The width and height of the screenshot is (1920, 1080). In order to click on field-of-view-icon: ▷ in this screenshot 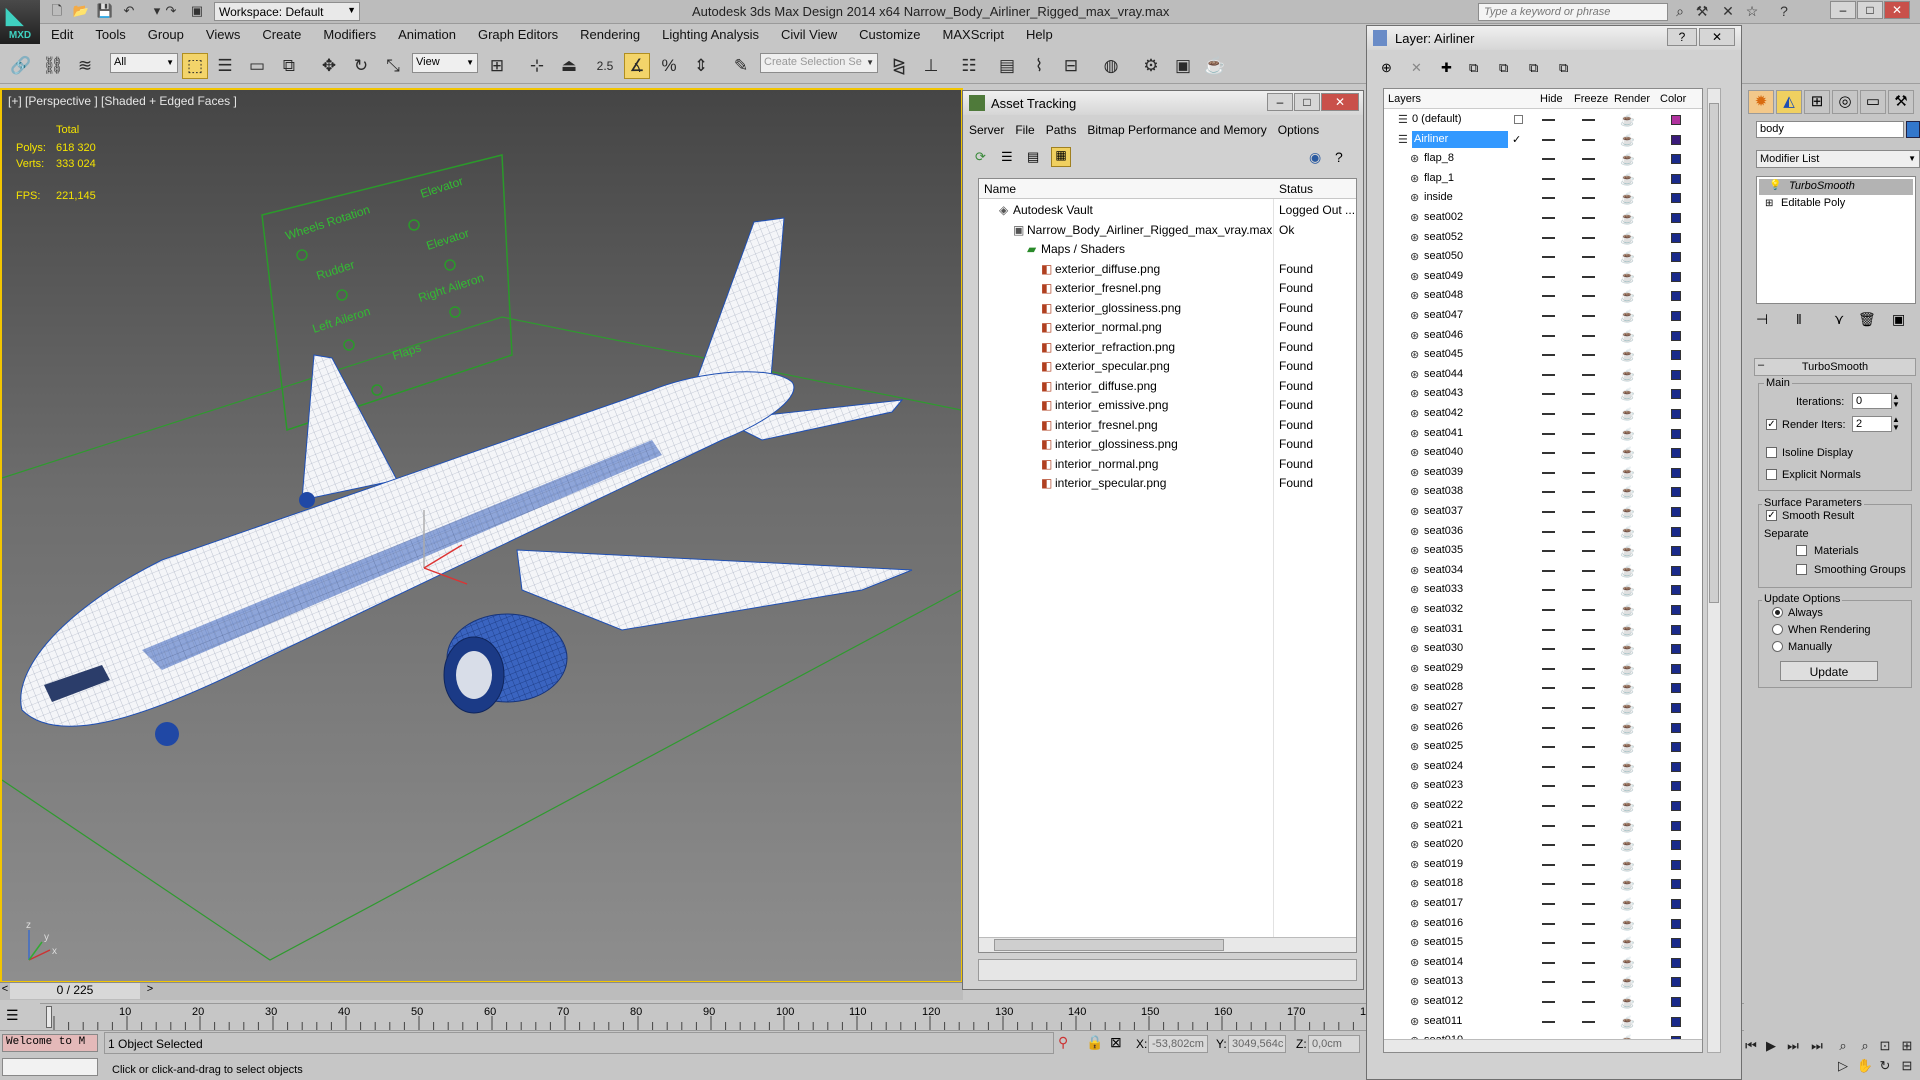, I will do `click(1843, 1067)`.